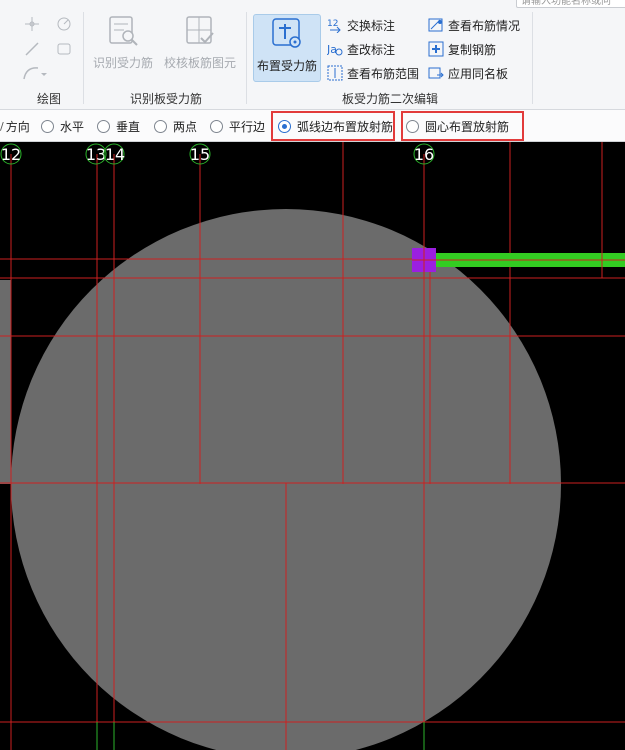 This screenshot has width=625, height=750. Describe the element at coordinates (474, 25) in the screenshot. I see `view-status-button: 查看布筋情况` at that location.